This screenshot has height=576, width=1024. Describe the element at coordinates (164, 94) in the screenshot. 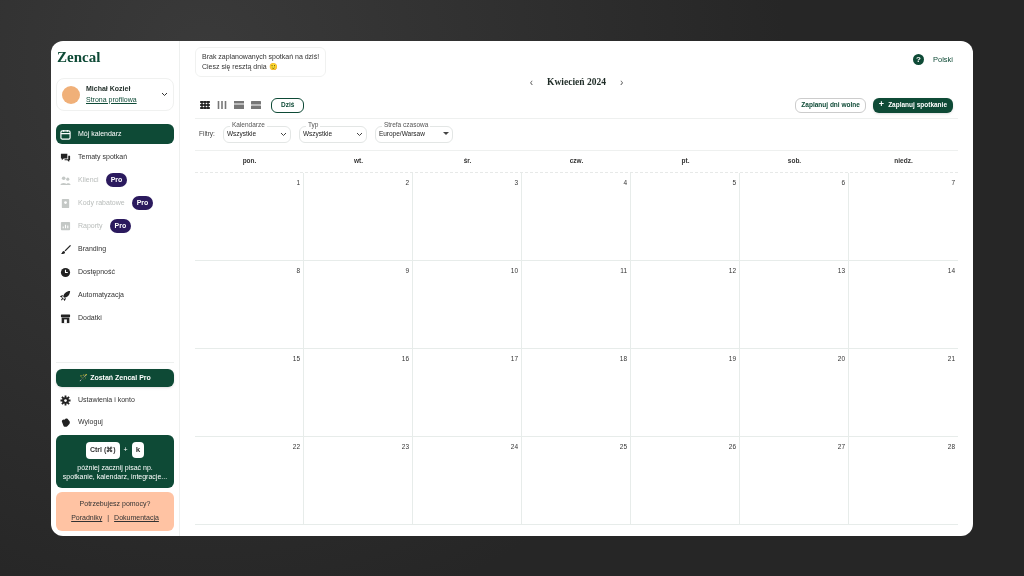

I see `chevron-down-icon` at that location.